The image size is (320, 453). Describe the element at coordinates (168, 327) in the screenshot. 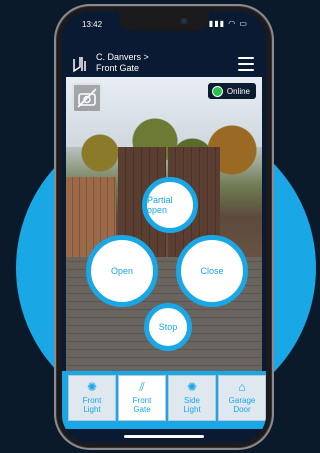

I see `stop-button: Stop` at that location.